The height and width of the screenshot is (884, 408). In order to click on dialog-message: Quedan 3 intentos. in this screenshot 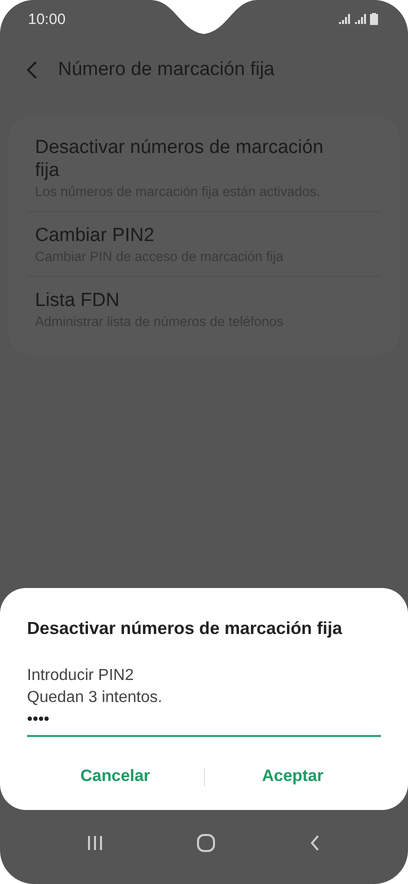, I will do `click(95, 698)`.